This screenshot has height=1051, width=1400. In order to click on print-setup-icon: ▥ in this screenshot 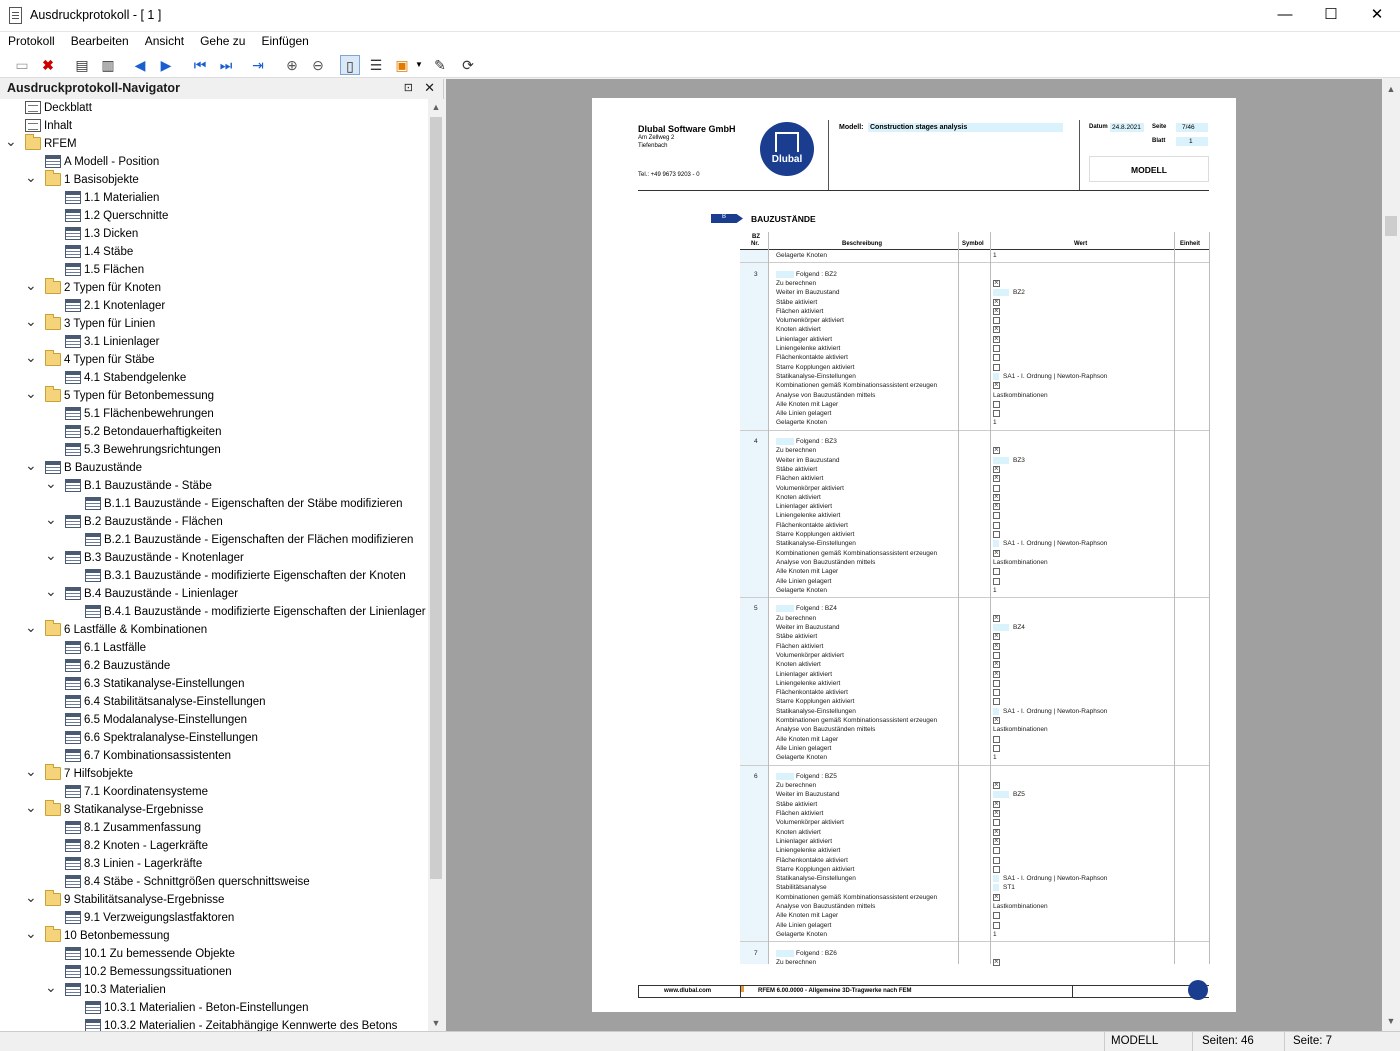, I will do `click(108, 65)`.